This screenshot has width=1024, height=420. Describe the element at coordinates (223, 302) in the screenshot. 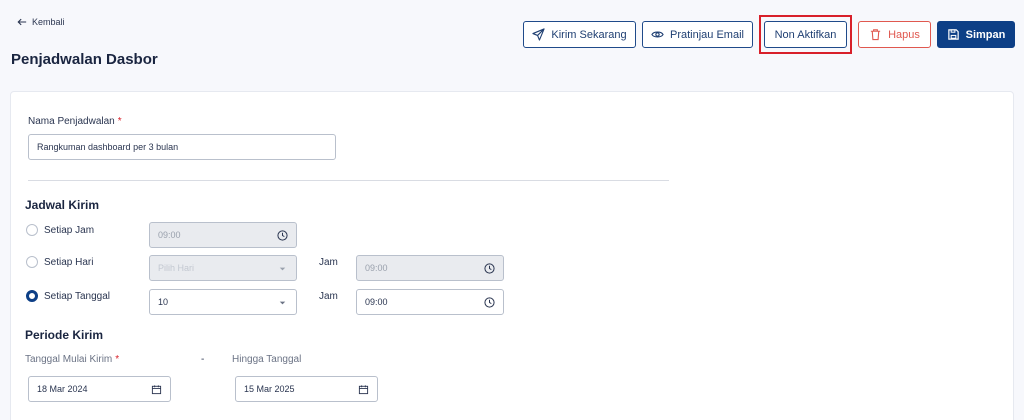

I see `date-select: 10` at that location.